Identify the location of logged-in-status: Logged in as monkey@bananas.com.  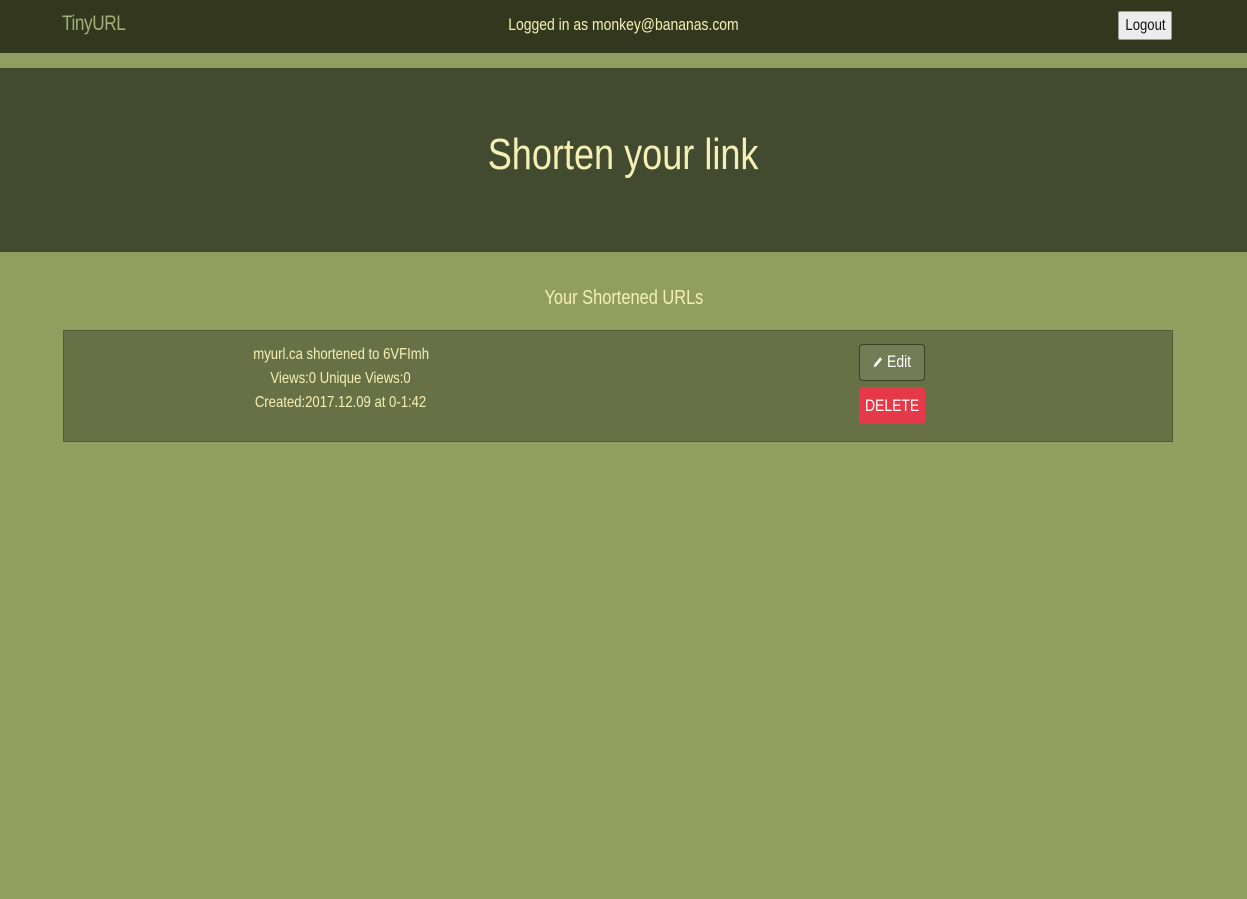
(623, 25).